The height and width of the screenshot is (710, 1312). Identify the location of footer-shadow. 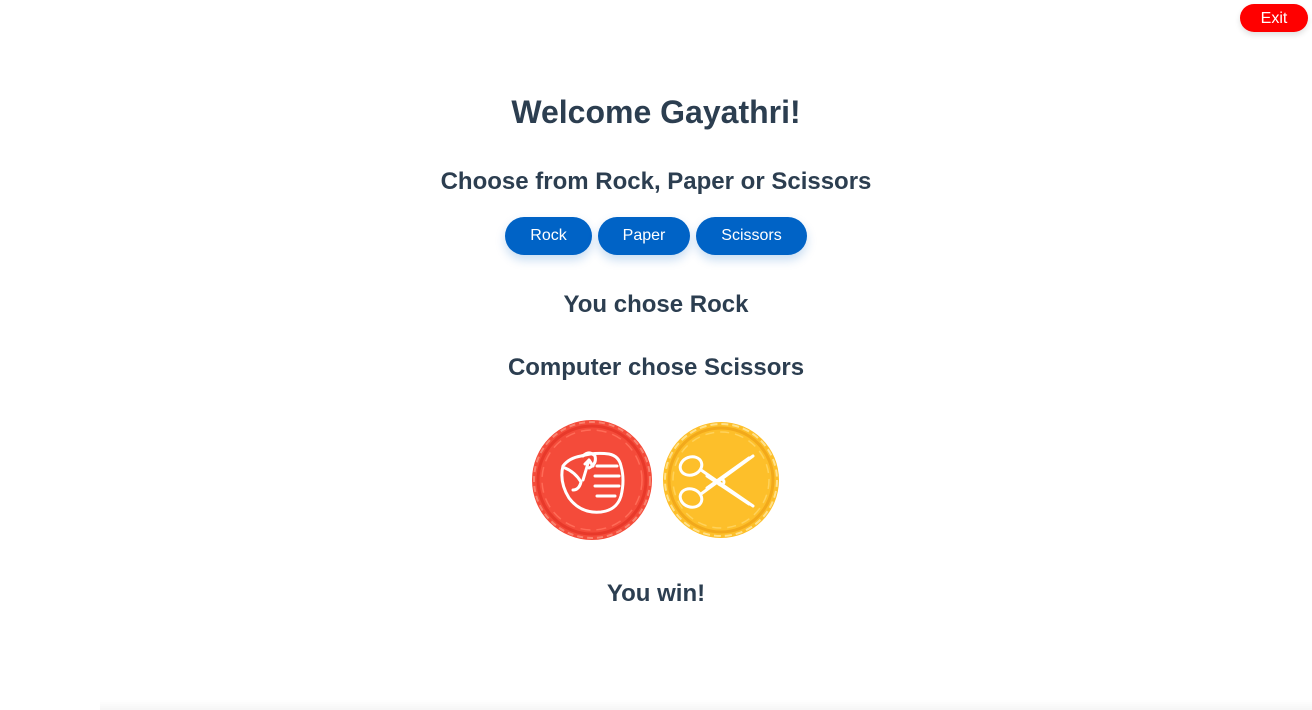
(706, 705).